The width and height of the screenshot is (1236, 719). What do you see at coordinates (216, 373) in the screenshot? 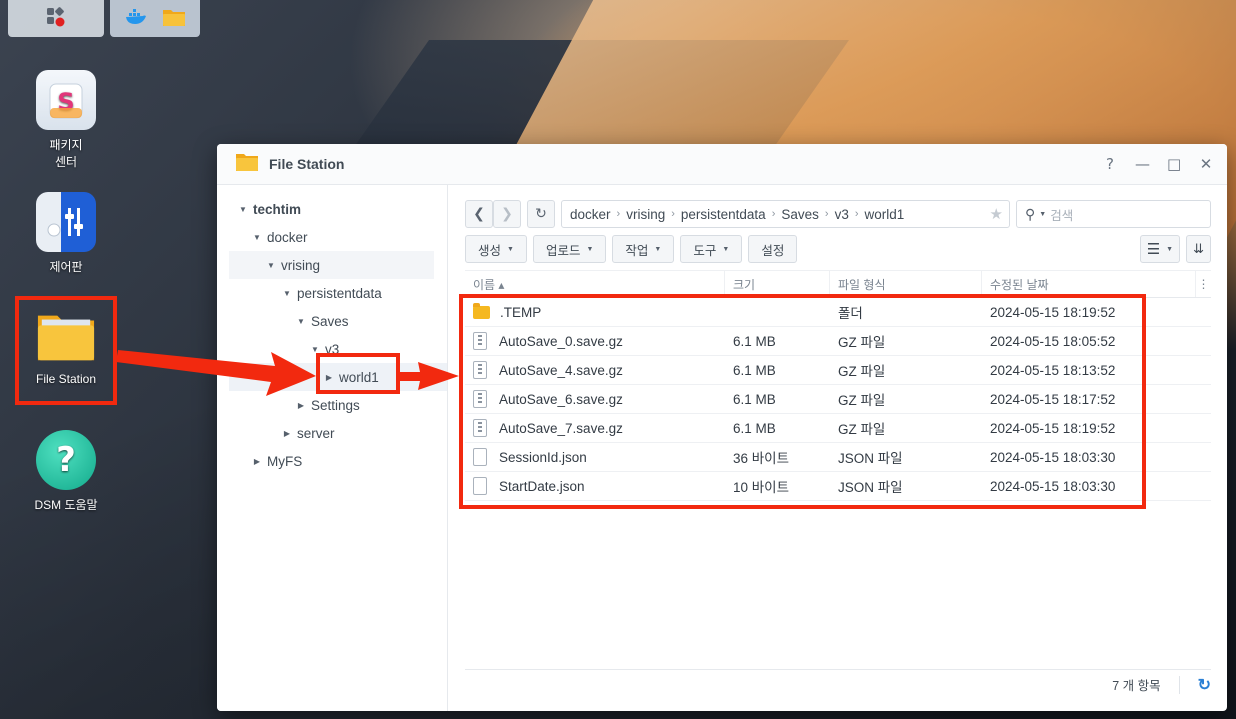
I see `arrow-to-world1-icon` at bounding box center [216, 373].